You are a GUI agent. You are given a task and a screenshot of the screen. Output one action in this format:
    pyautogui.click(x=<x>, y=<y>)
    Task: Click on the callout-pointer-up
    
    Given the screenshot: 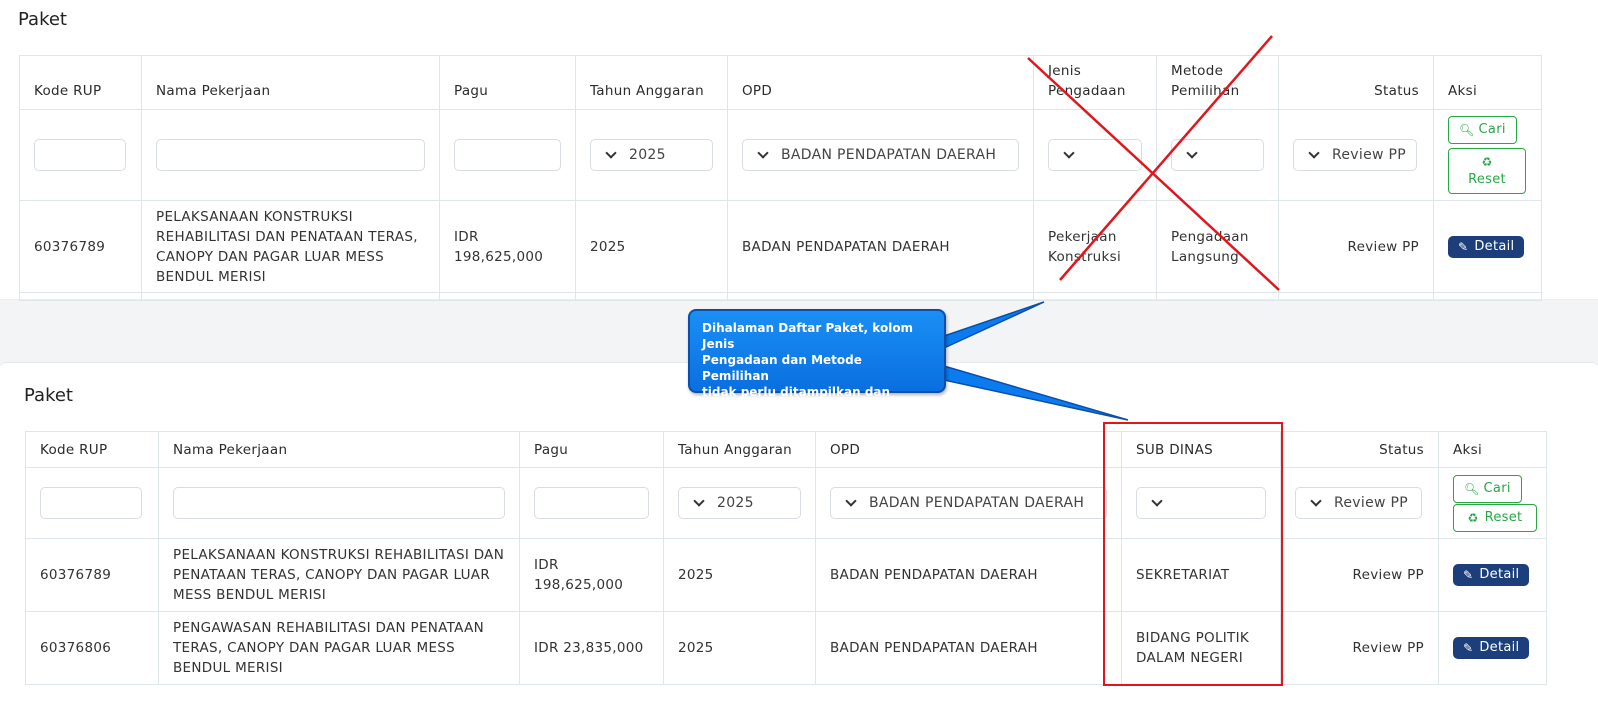 What is the action you would take?
    pyautogui.click(x=994, y=325)
    